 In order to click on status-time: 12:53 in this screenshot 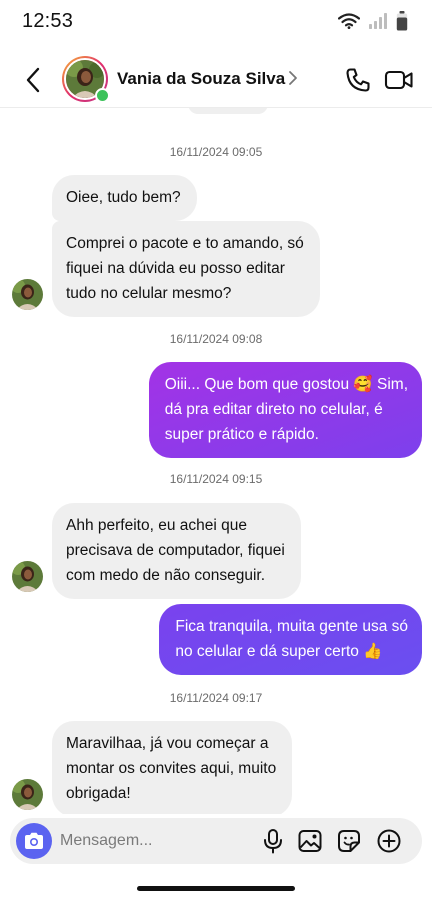, I will do `click(48, 21)`.